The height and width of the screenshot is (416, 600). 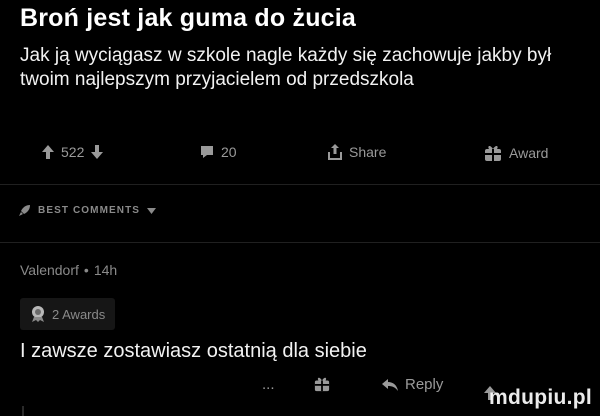 What do you see at coordinates (105, 270) in the screenshot?
I see `comment-age: 14h` at bounding box center [105, 270].